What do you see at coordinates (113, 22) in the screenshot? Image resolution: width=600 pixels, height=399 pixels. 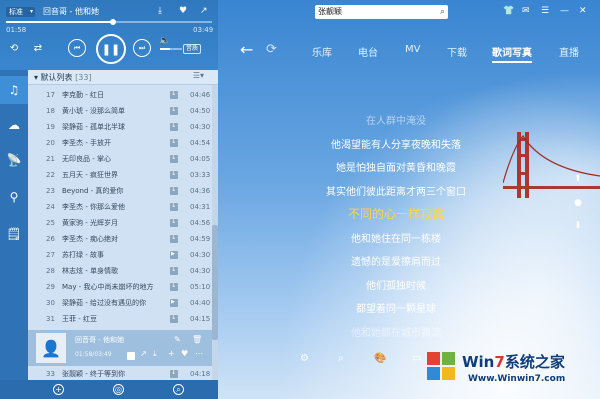 I see `progress-handle` at bounding box center [113, 22].